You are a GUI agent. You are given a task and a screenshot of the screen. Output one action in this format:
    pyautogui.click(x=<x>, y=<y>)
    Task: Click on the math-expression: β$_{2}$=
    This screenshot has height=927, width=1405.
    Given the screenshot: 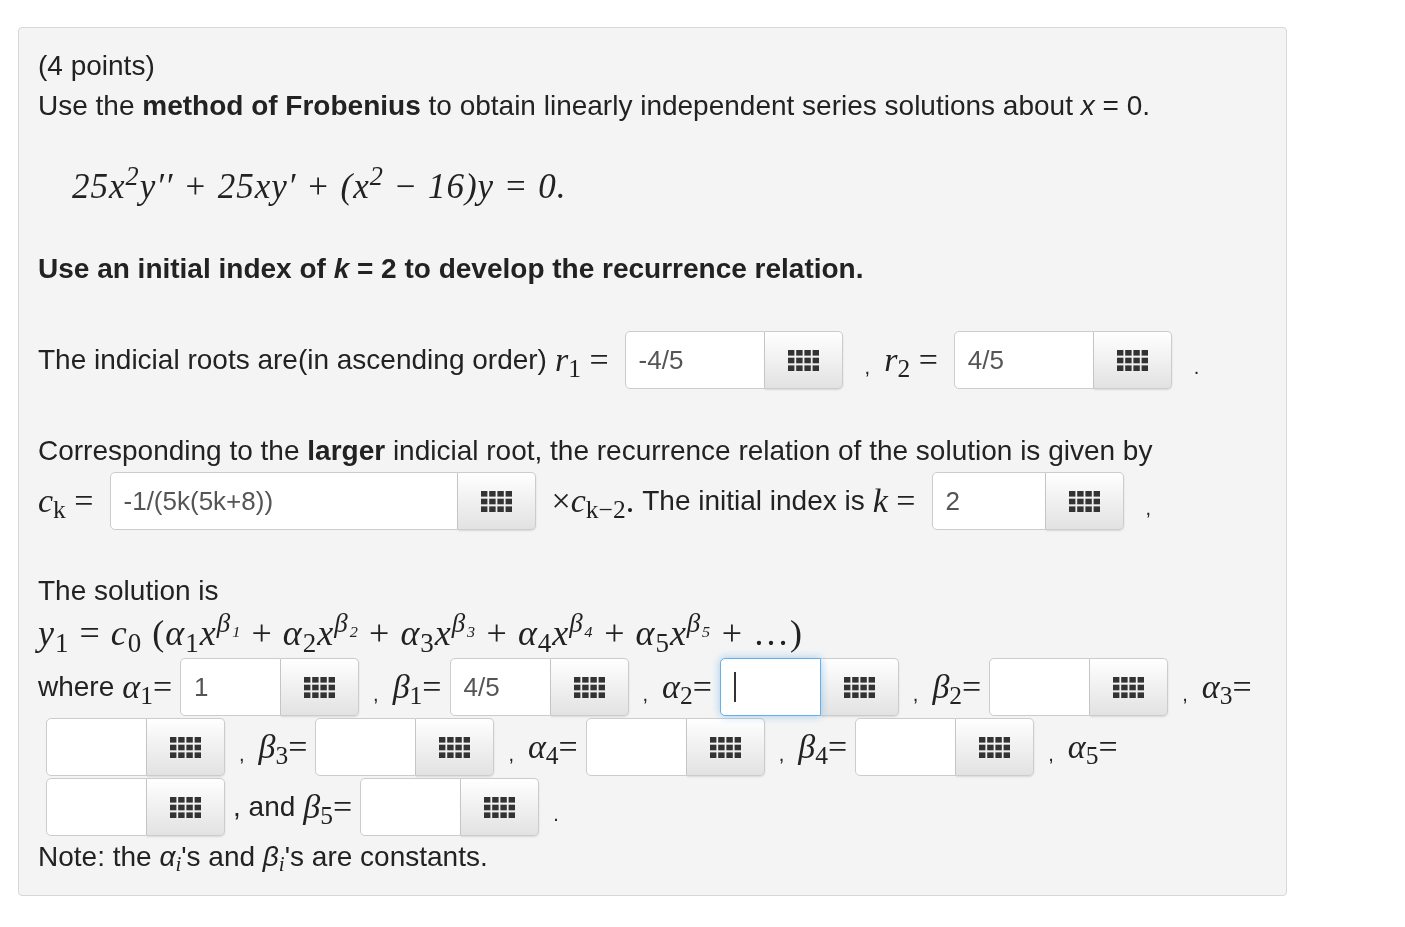 What is the action you would take?
    pyautogui.click(x=957, y=687)
    